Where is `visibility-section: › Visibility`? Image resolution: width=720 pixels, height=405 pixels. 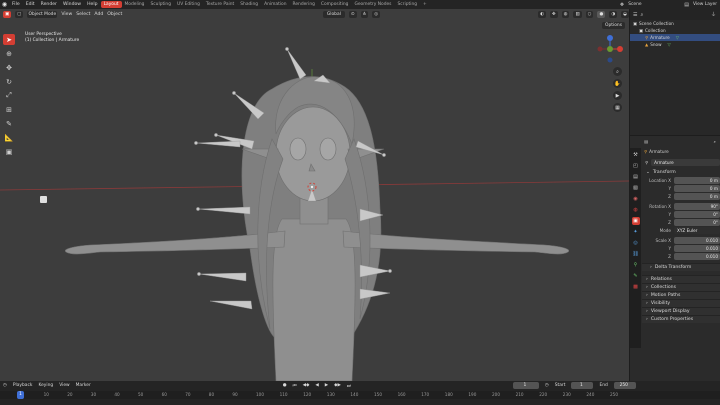 visibility-section: › Visibility is located at coordinates (681, 303).